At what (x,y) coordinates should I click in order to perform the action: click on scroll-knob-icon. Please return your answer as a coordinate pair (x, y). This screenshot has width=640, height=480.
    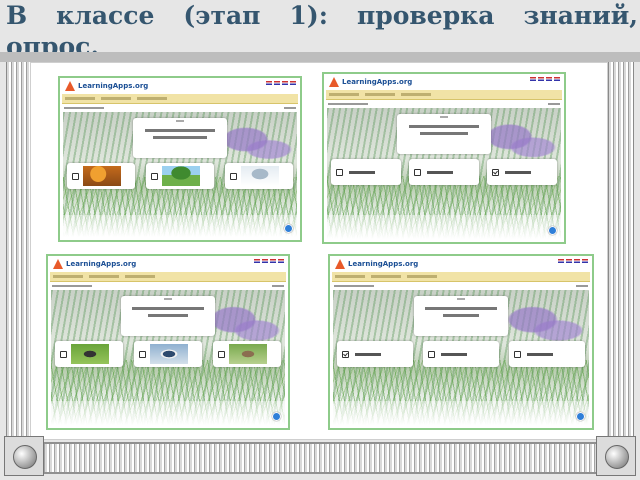
    Looking at the image, I should click on (25, 457).